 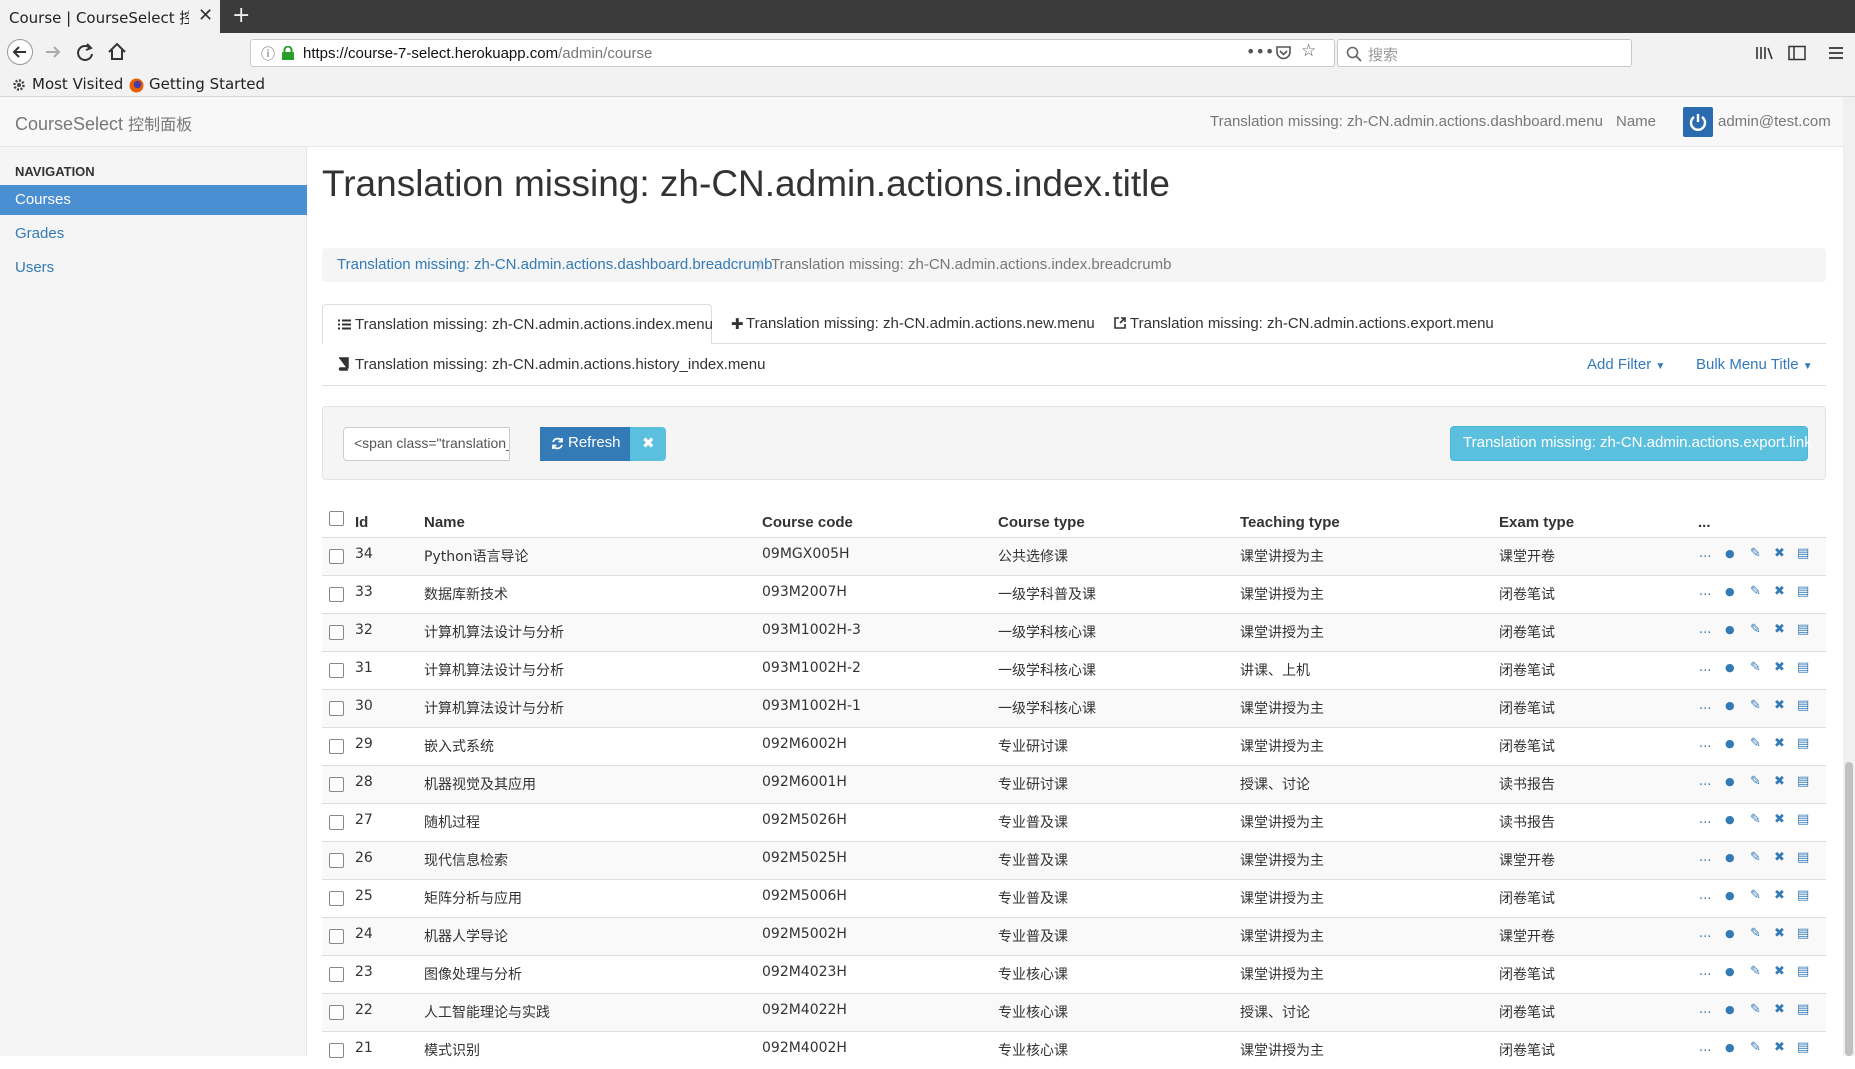 What do you see at coordinates (585, 444) in the screenshot?
I see `refresh-button: Refresh` at bounding box center [585, 444].